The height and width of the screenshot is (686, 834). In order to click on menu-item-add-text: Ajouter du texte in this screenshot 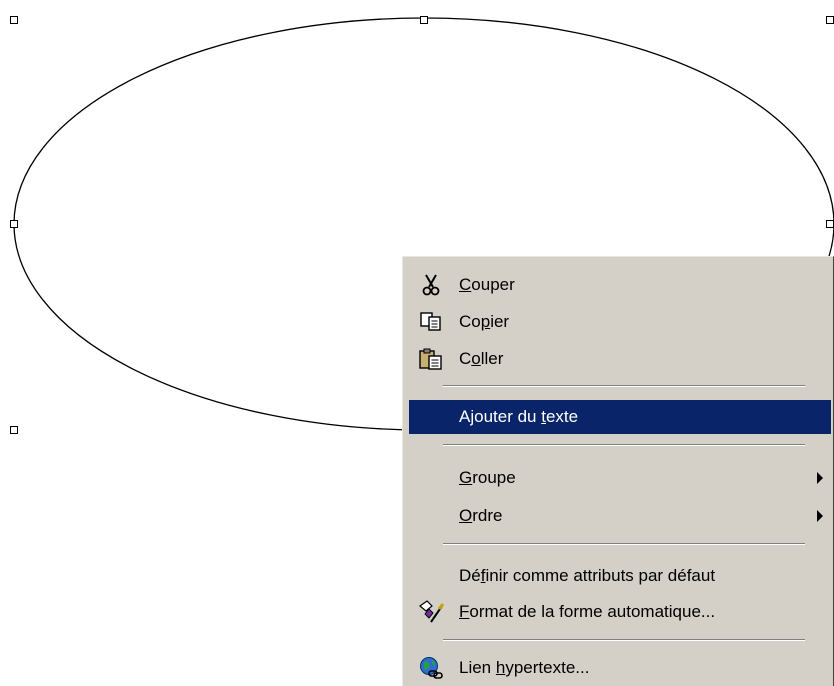, I will do `click(620, 417)`.